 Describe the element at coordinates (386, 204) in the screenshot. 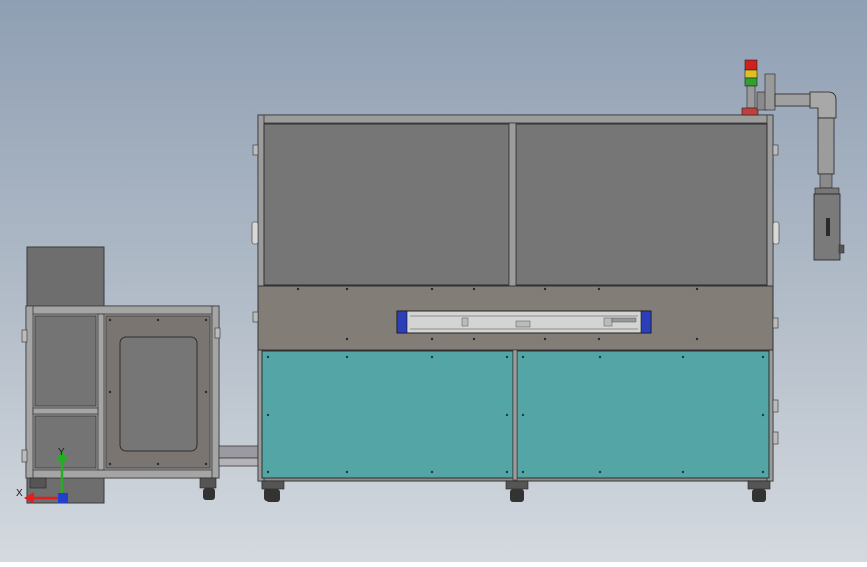

I see `upper-left-window` at that location.